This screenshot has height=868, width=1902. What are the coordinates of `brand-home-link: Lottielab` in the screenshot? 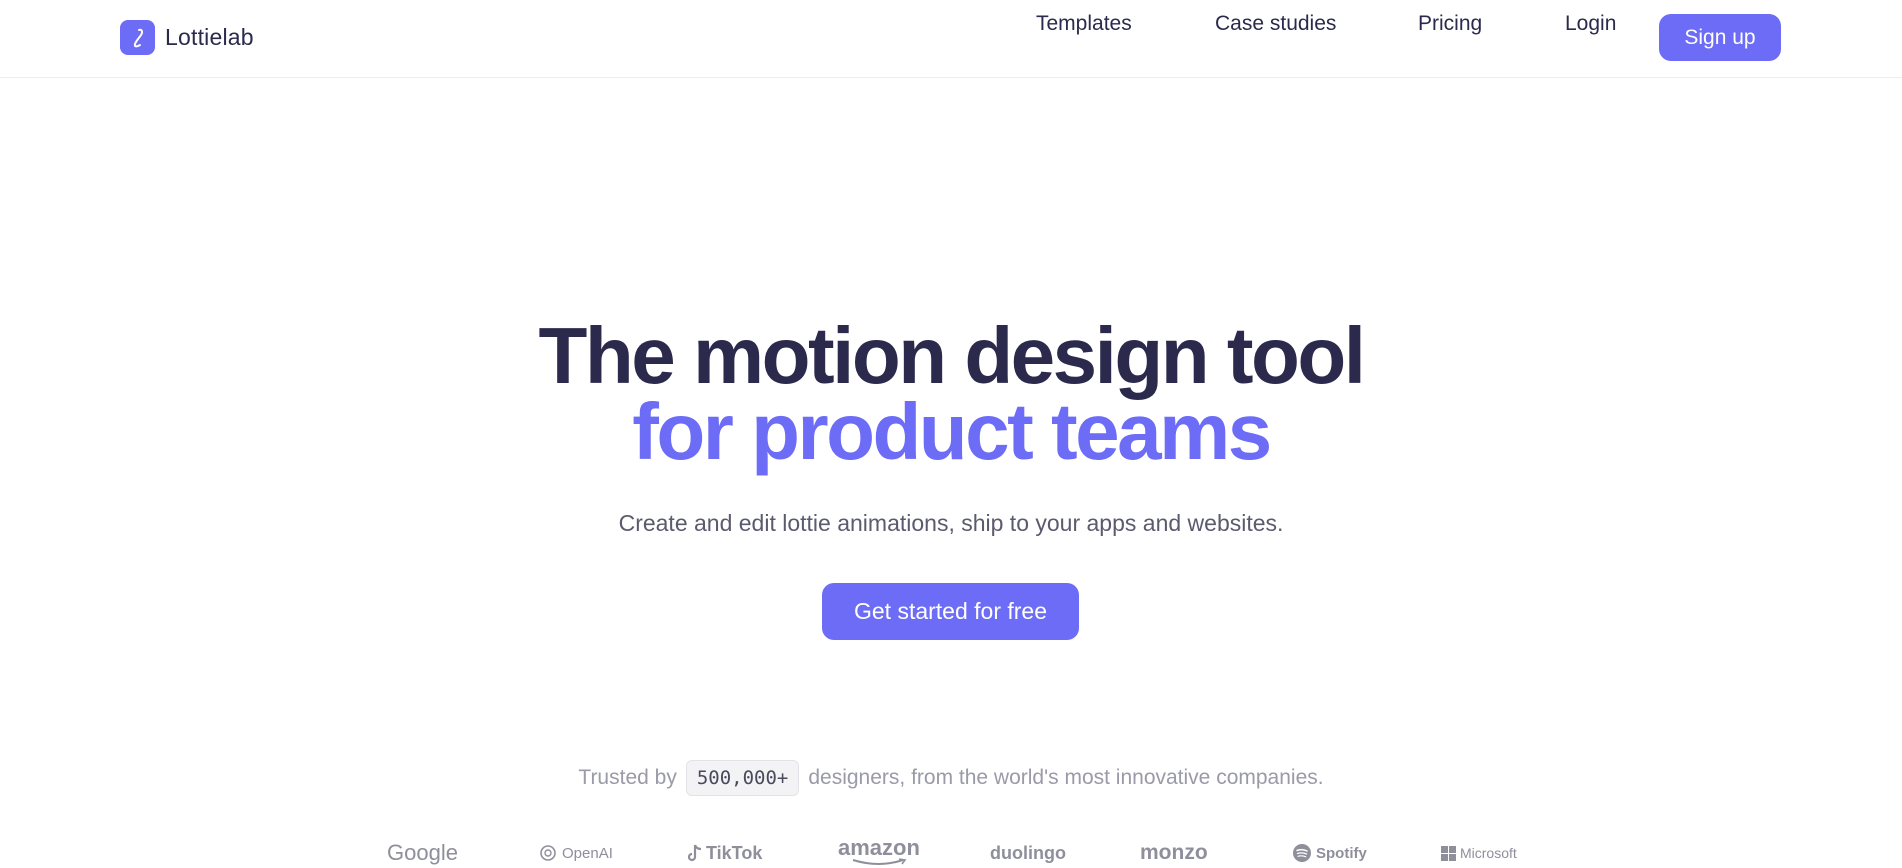 It's located at (187, 37).